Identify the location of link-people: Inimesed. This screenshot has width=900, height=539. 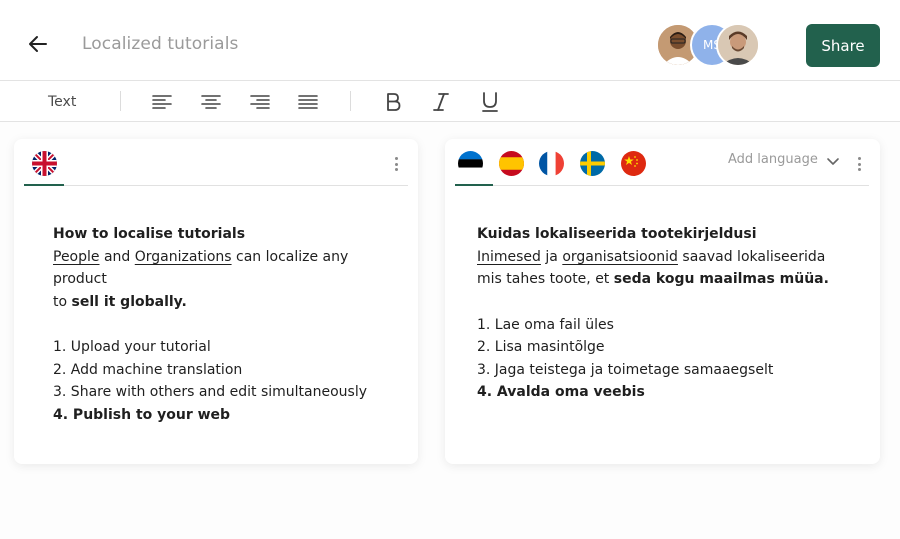
(509, 257).